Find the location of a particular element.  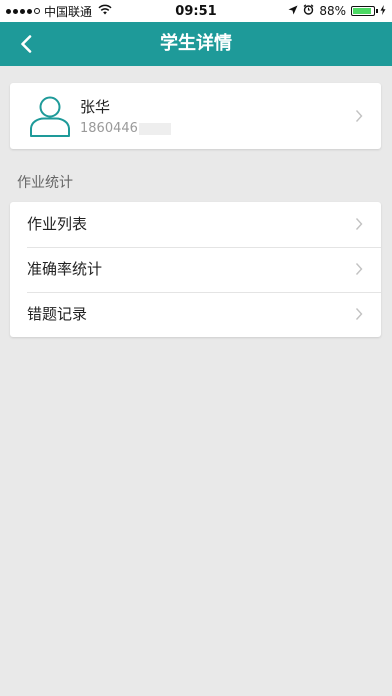

location-arrow-icon is located at coordinates (293, 11).